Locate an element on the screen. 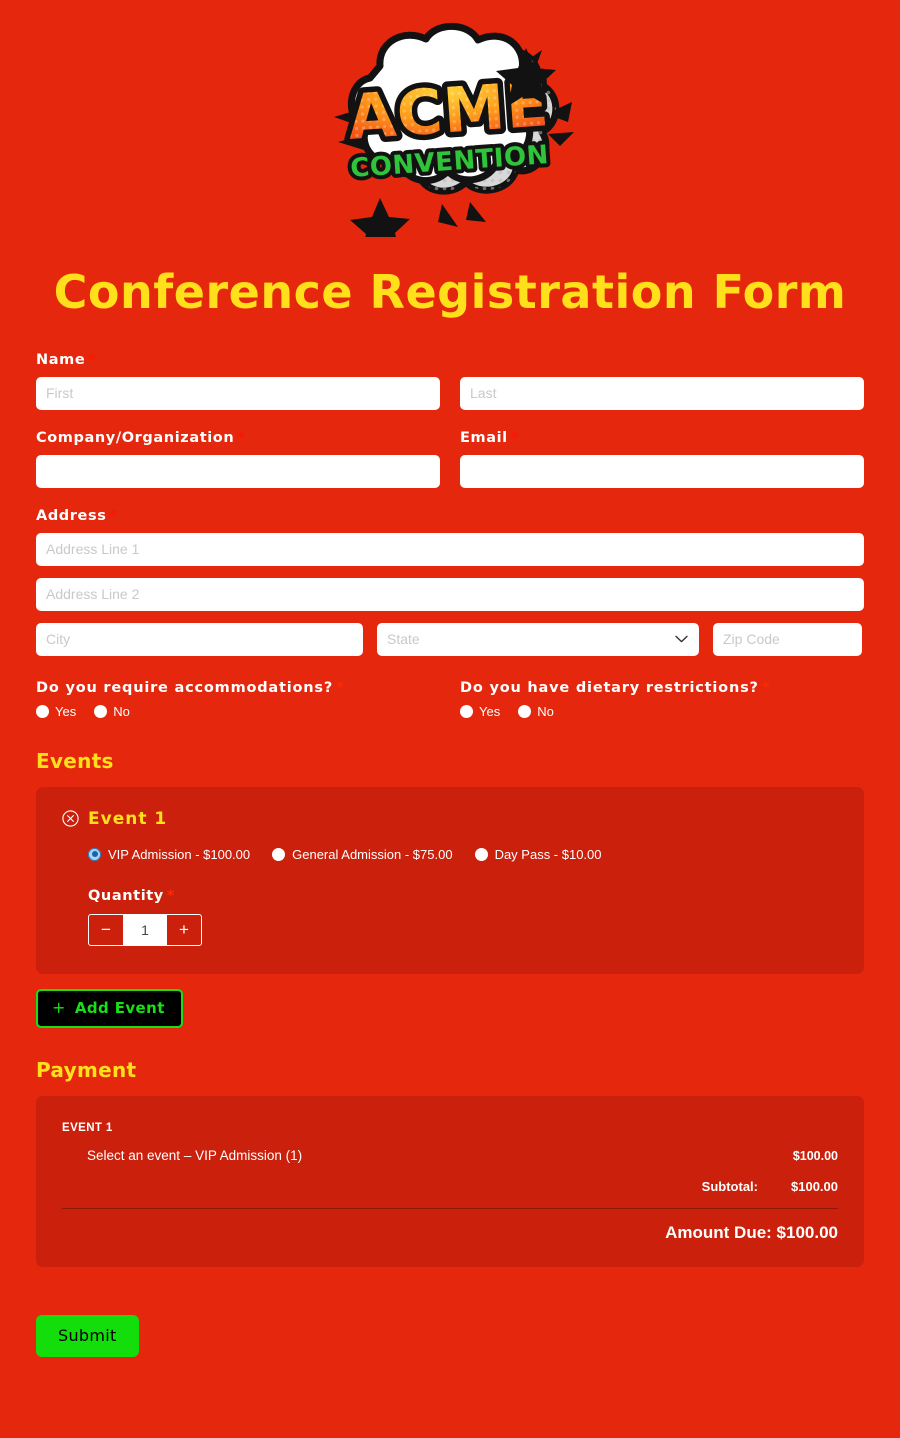 This screenshot has width=900, height=1438. email-label-text: Email is located at coordinates (484, 437).